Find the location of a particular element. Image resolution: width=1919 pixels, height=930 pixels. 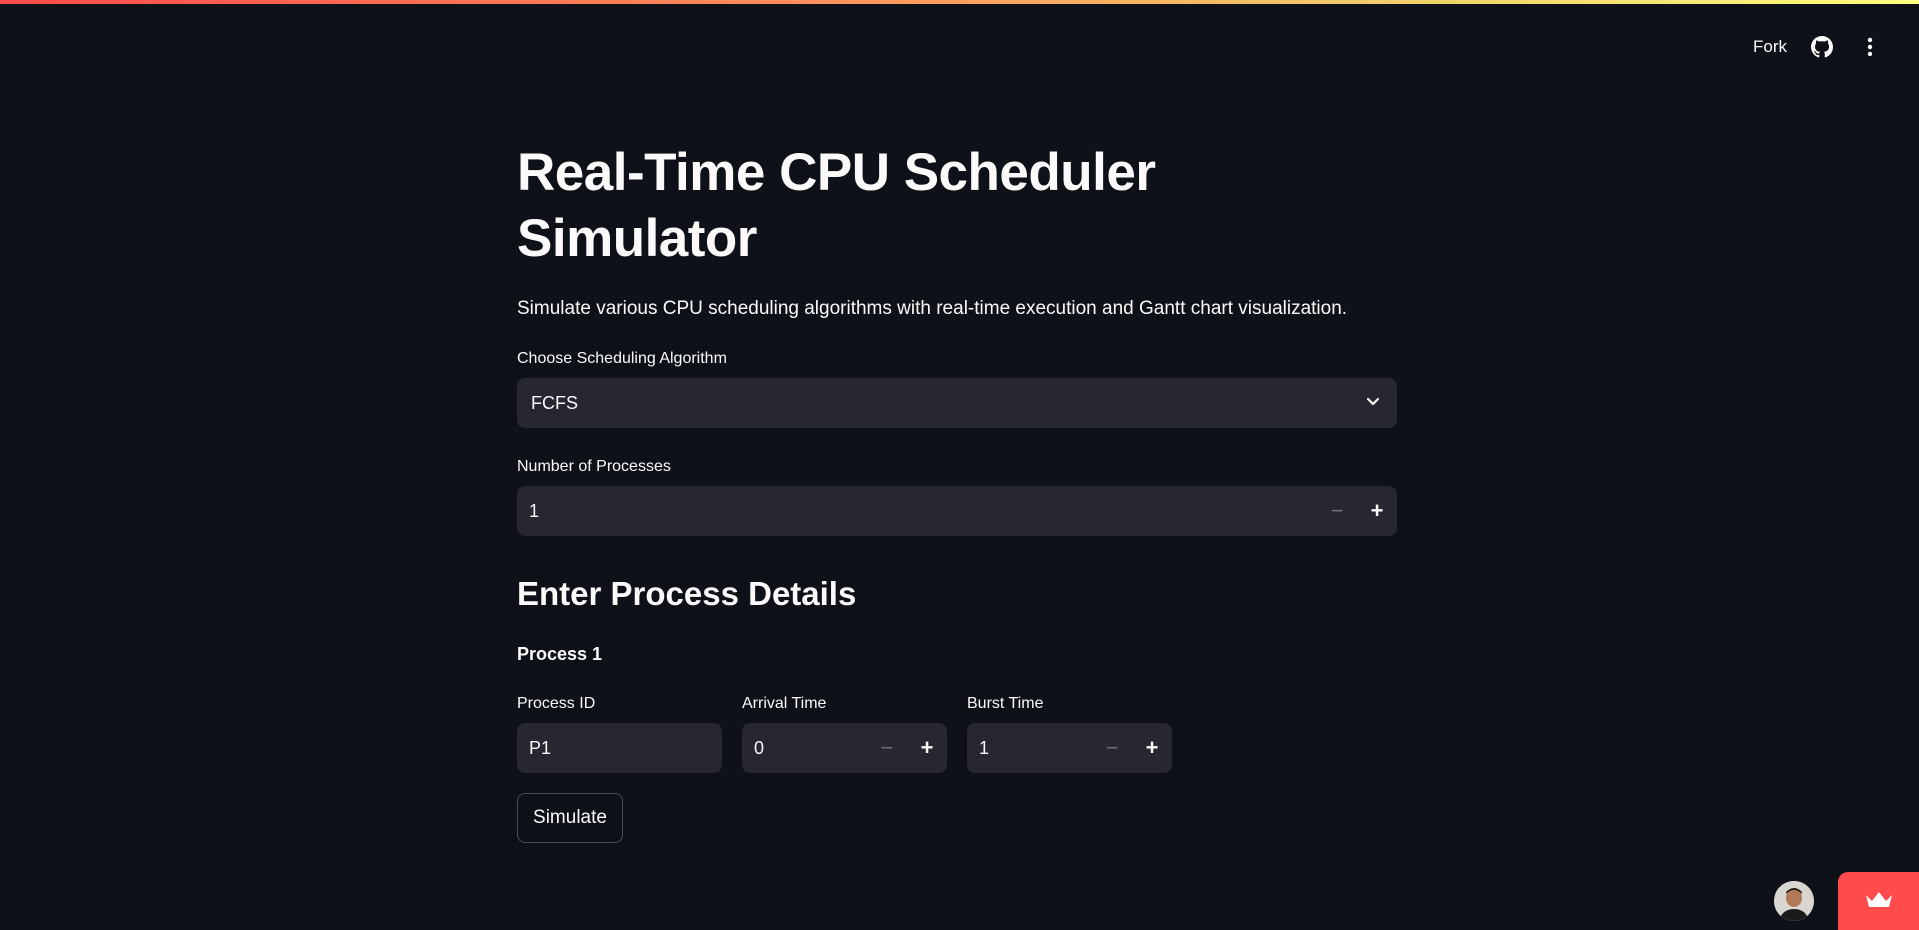

algorithm-select-value: FCFS is located at coordinates (554, 402).